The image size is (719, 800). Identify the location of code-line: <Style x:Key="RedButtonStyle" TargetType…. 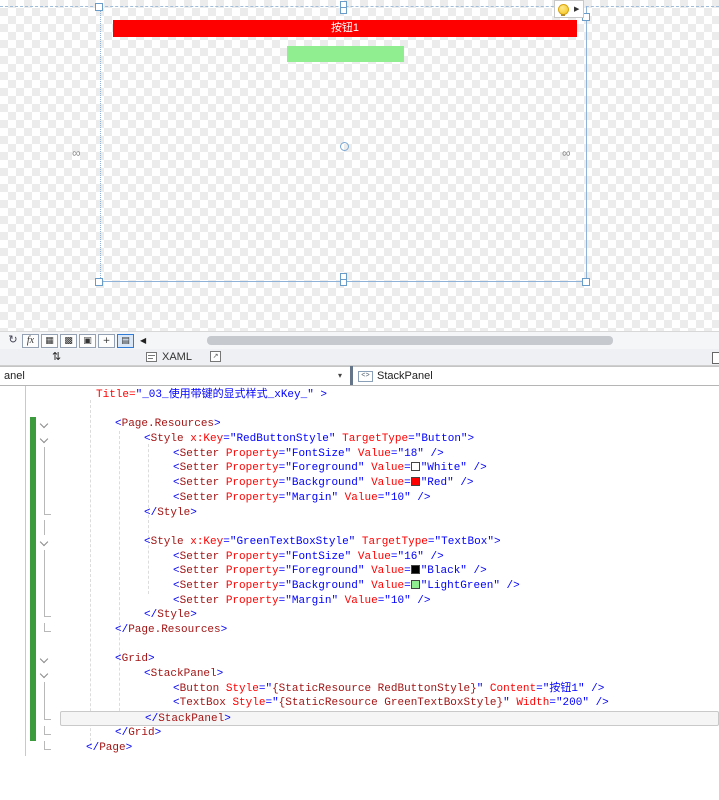
(372, 439).